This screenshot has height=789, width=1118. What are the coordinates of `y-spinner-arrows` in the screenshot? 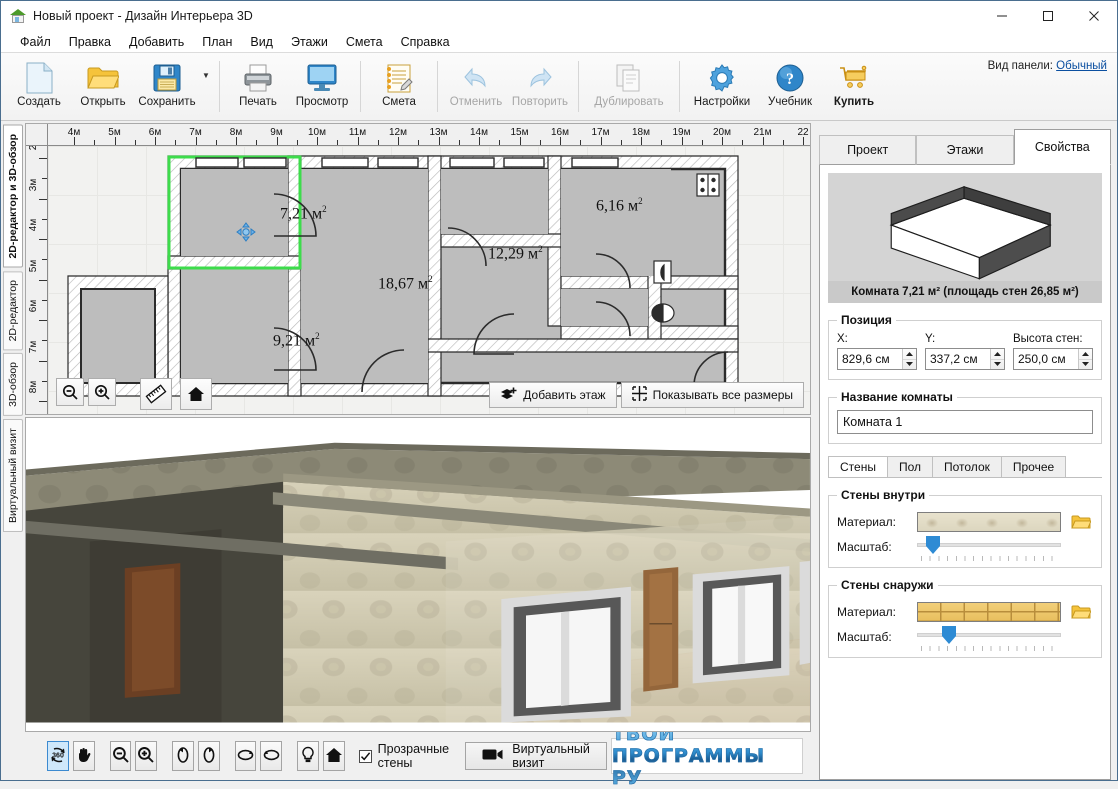 It's located at (997, 359).